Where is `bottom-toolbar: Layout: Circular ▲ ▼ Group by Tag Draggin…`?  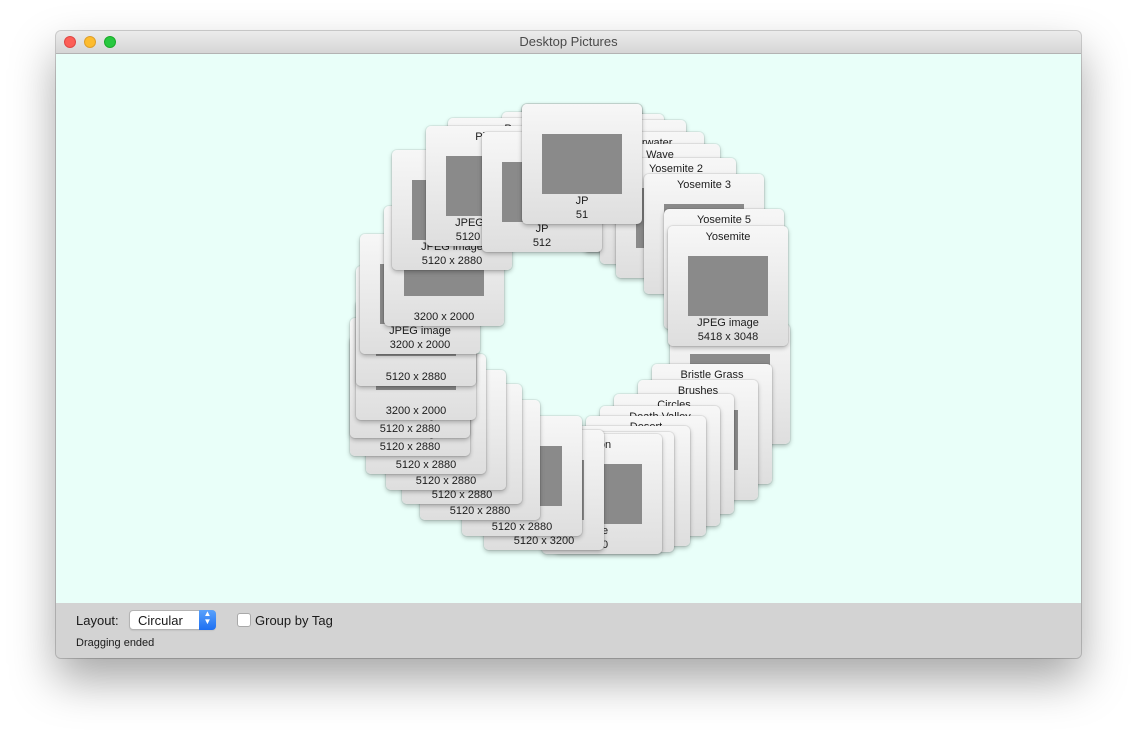 bottom-toolbar: Layout: Circular ▲ ▼ Group by Tag Draggin… is located at coordinates (568, 630).